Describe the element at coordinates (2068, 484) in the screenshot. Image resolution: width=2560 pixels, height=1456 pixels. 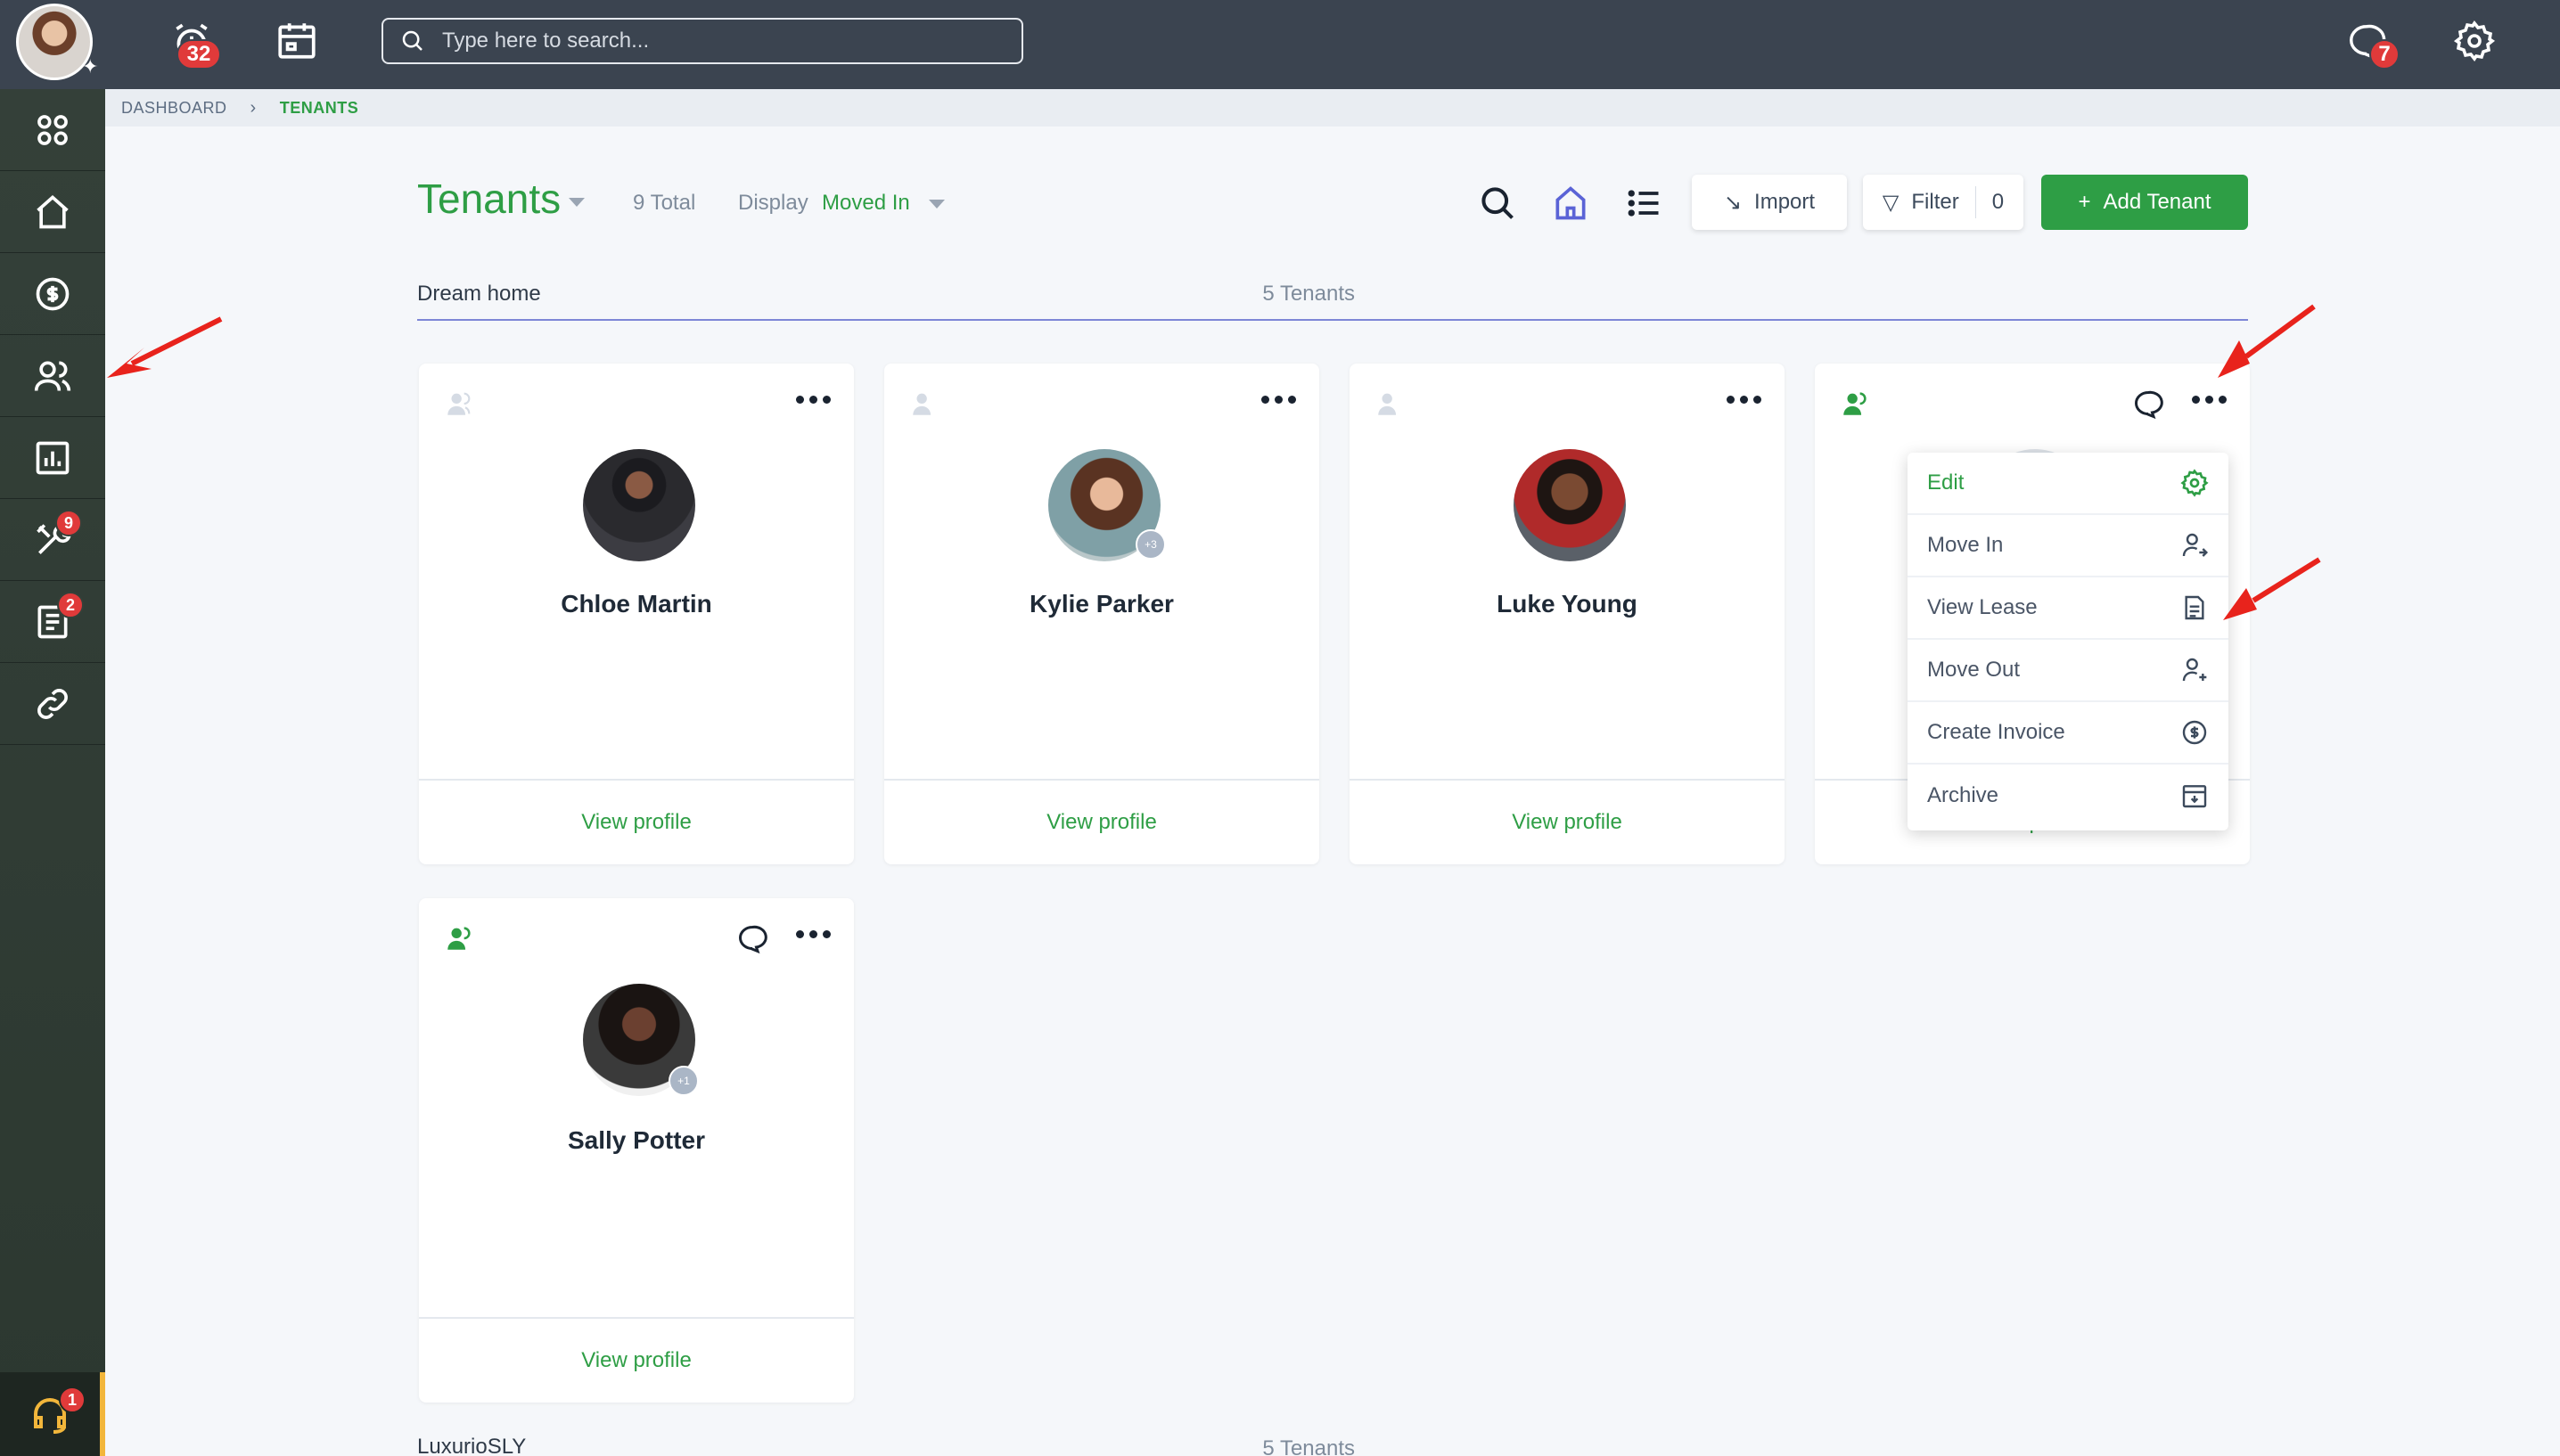
I see `menu-item-edit: Edit` at that location.